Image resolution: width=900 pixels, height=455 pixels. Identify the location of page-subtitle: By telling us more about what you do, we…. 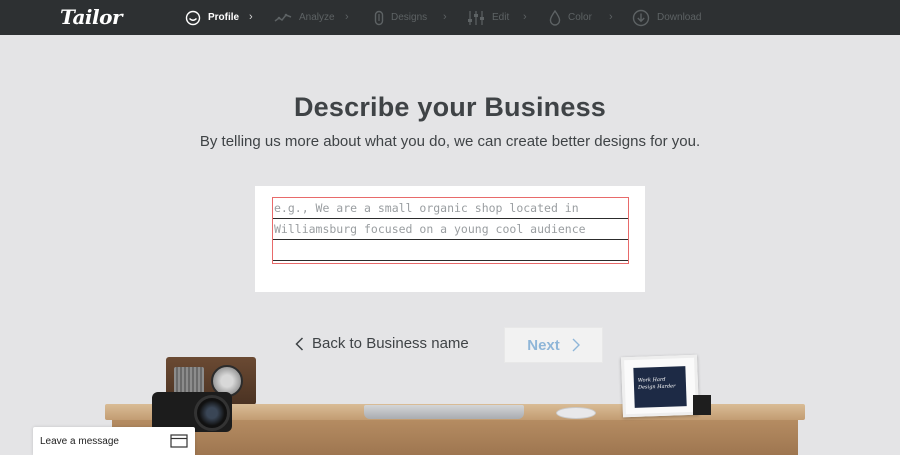
(450, 141).